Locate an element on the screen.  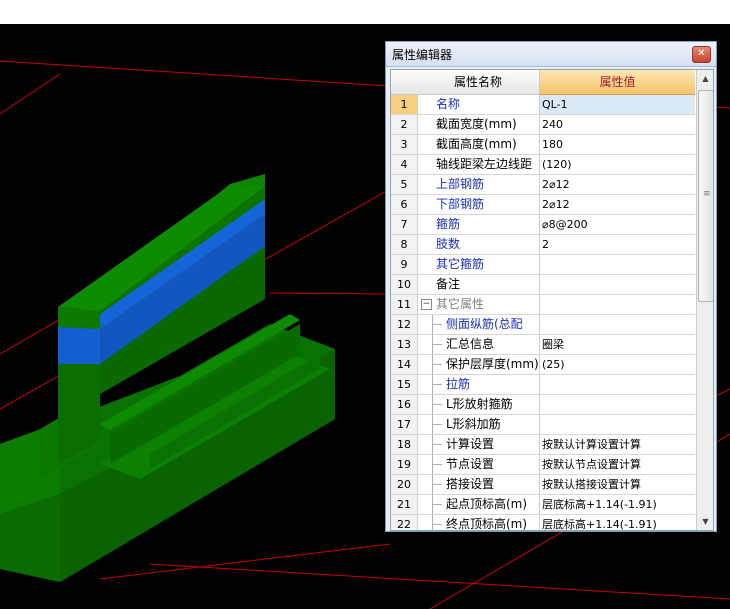
collapse-icon: − is located at coordinates (426, 304).